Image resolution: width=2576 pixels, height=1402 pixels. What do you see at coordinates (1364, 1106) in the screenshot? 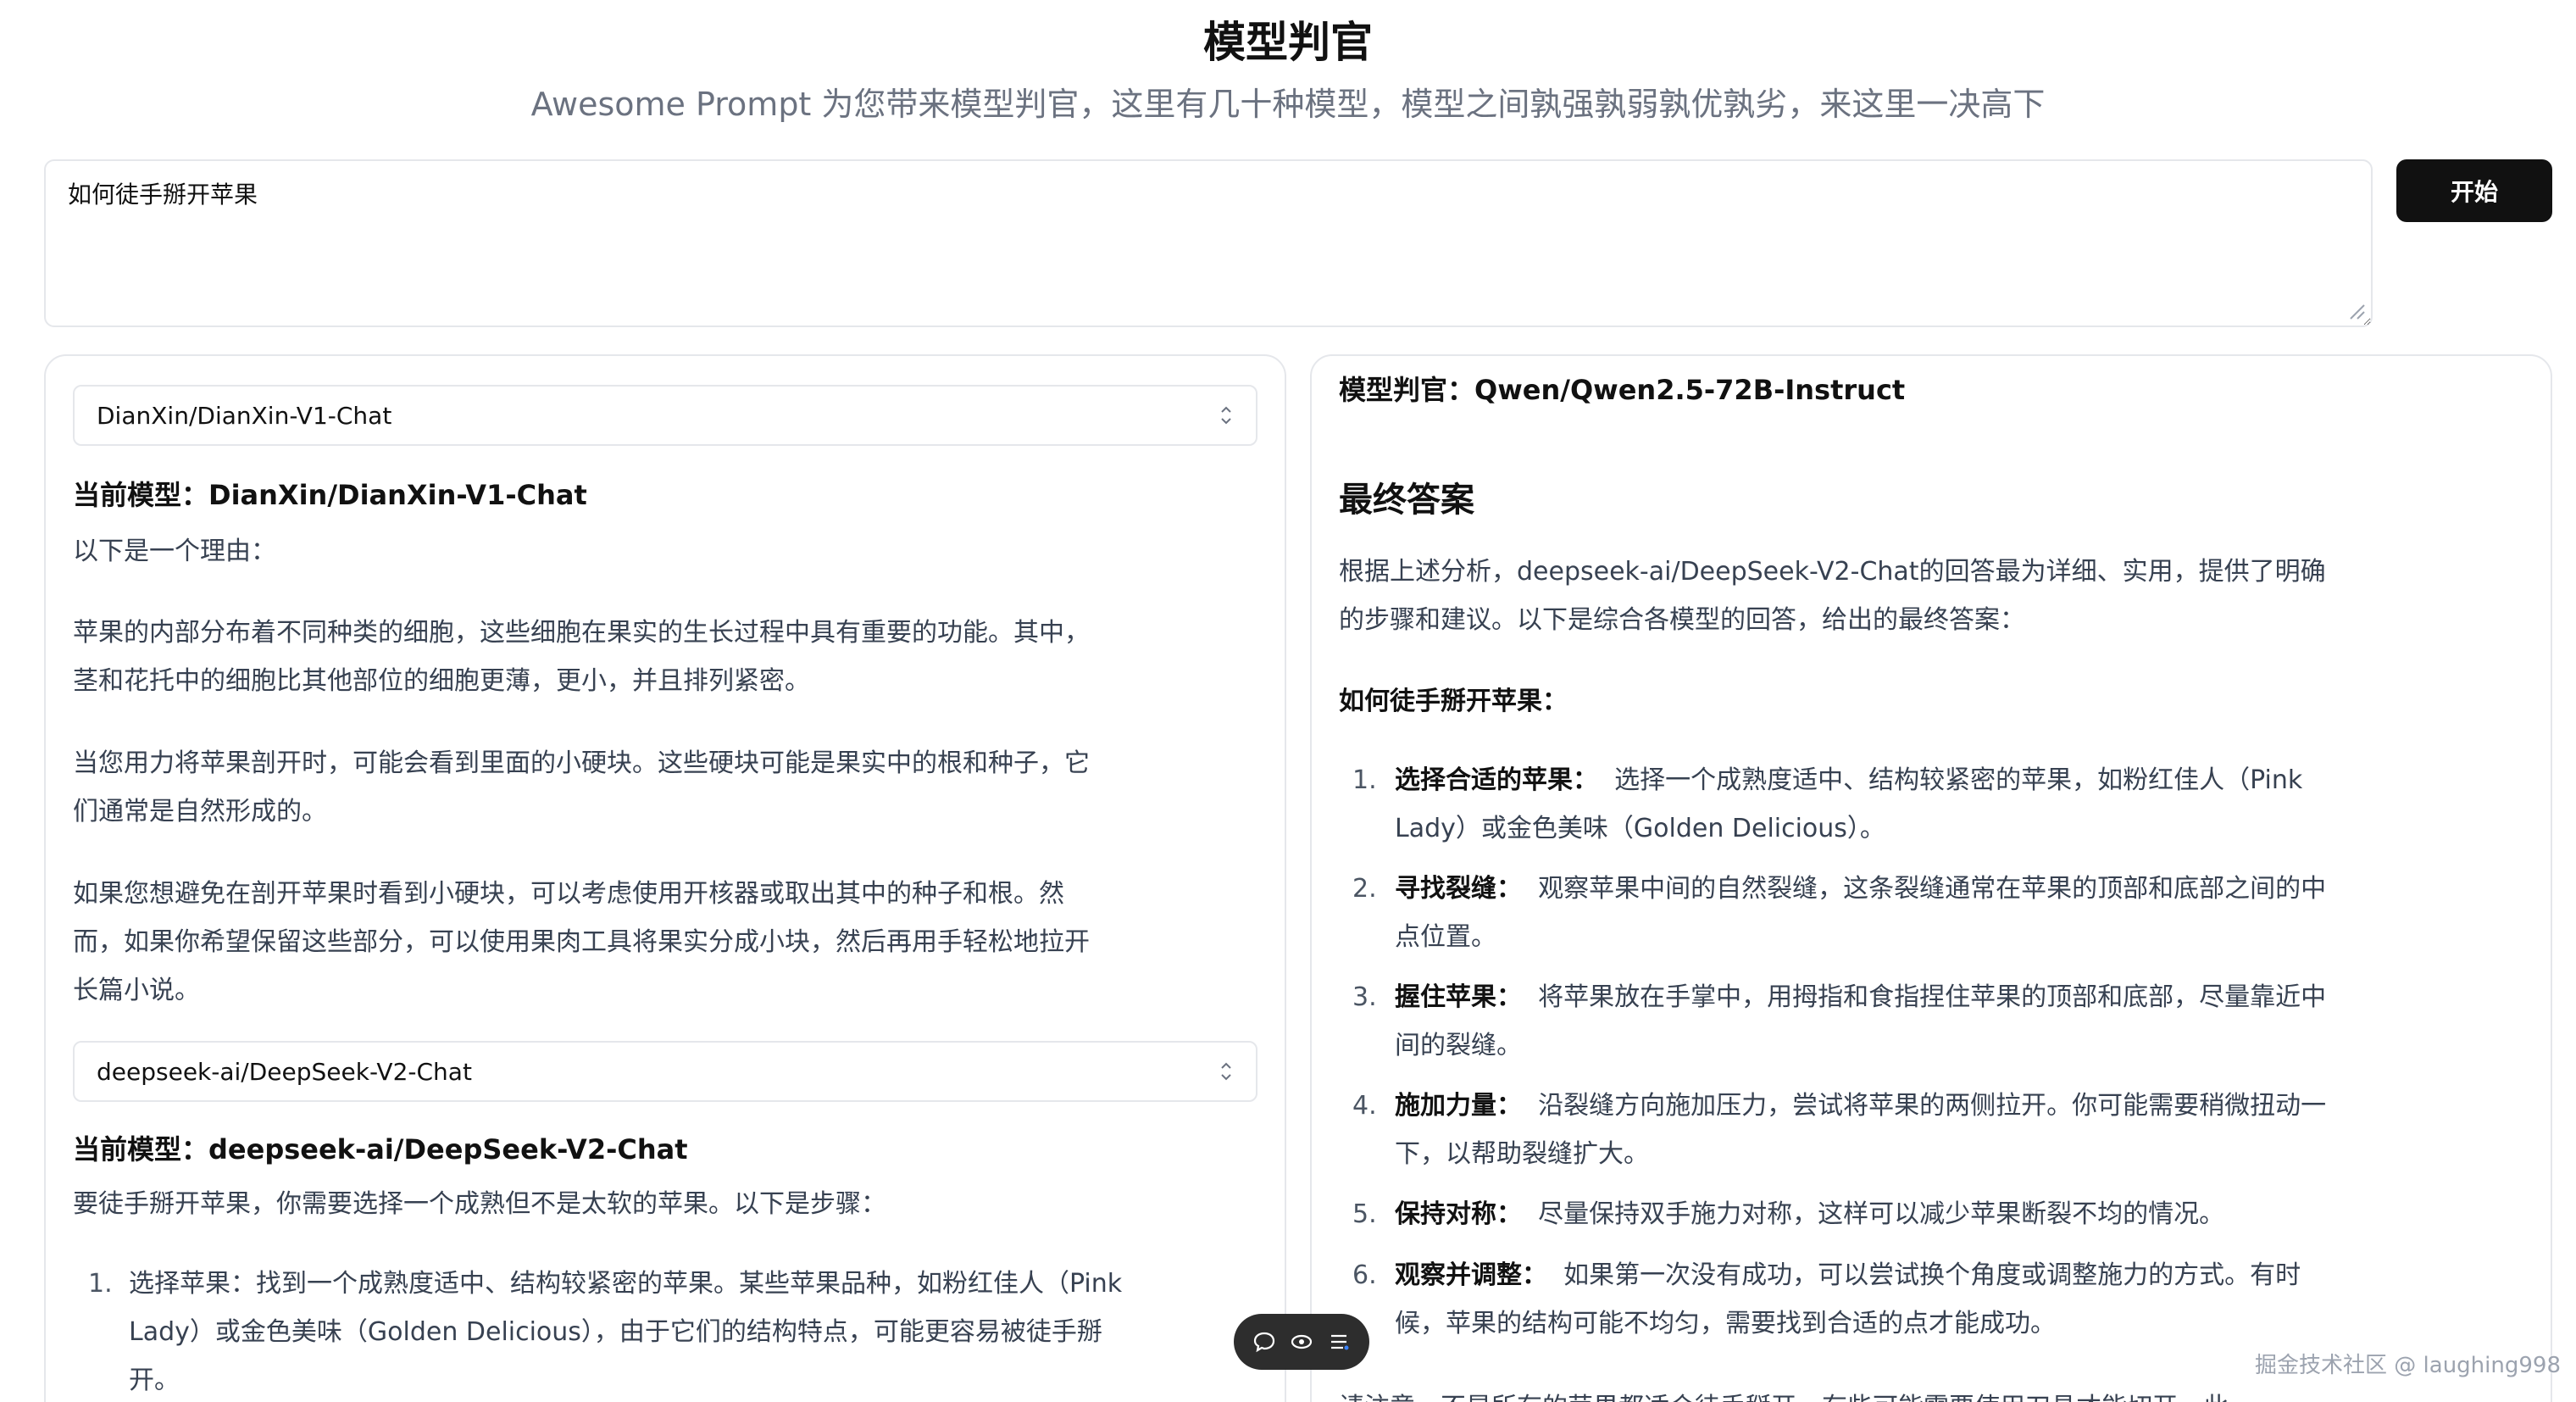
I see `list-number: 4.` at bounding box center [1364, 1106].